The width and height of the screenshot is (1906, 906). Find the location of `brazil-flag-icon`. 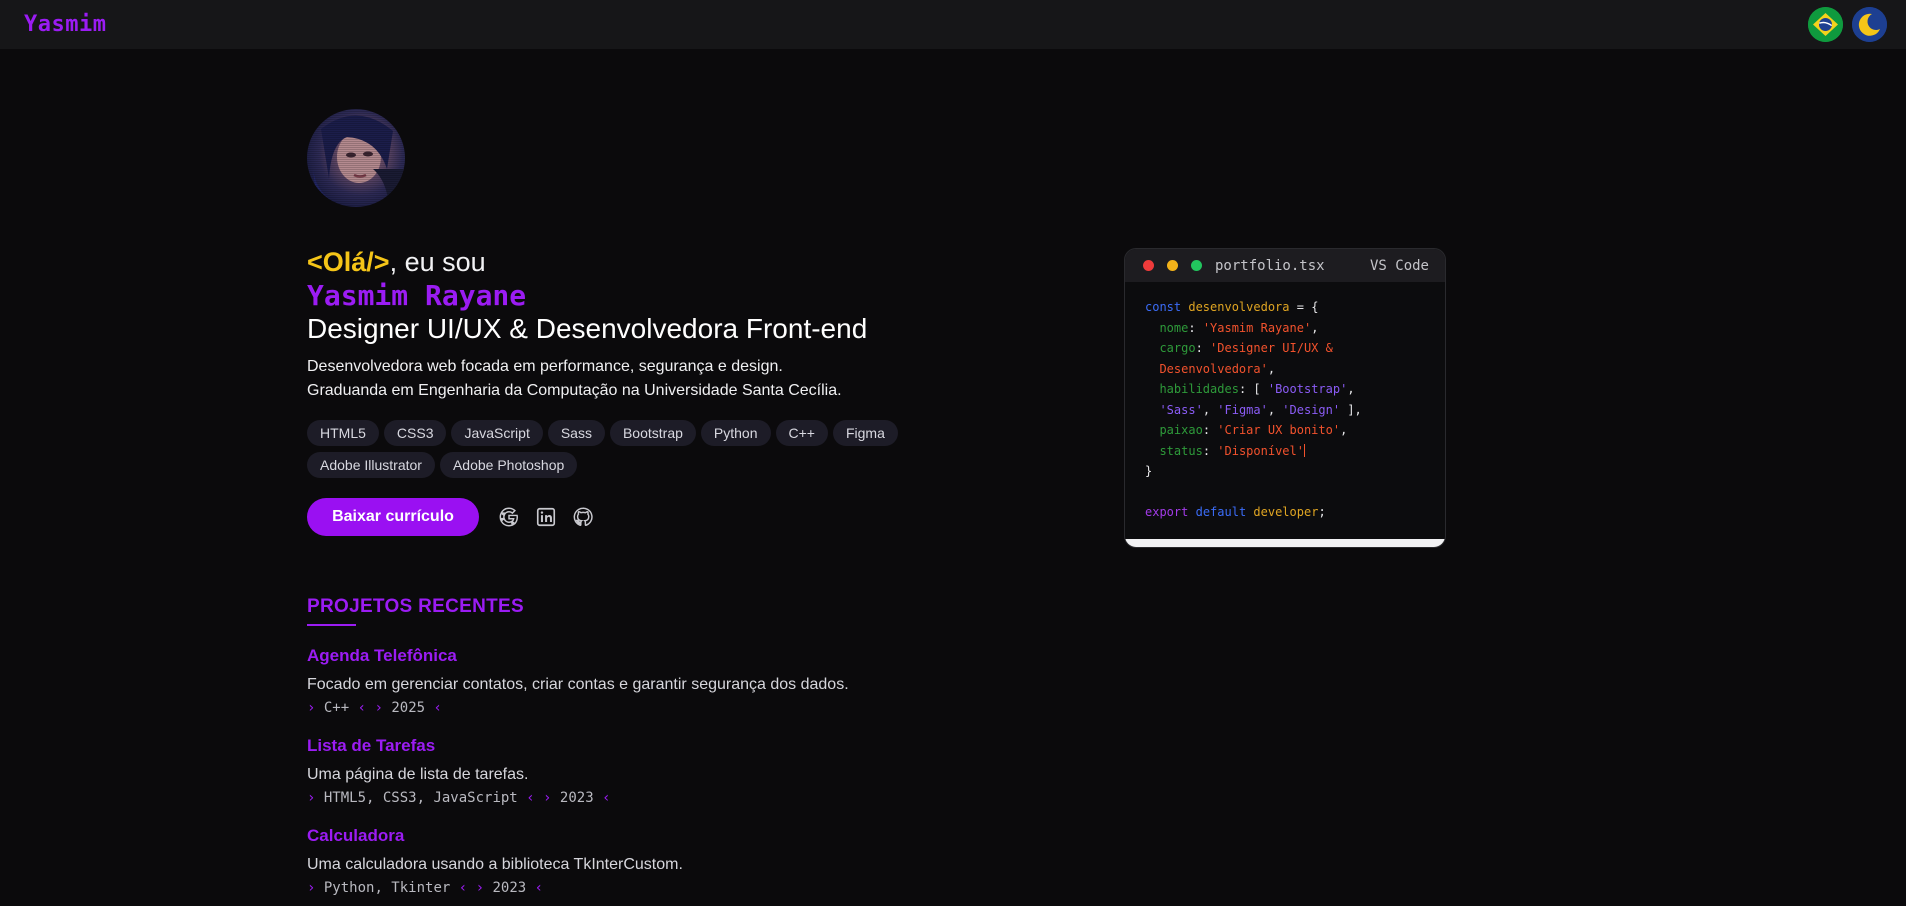

brazil-flag-icon is located at coordinates (1825, 24).